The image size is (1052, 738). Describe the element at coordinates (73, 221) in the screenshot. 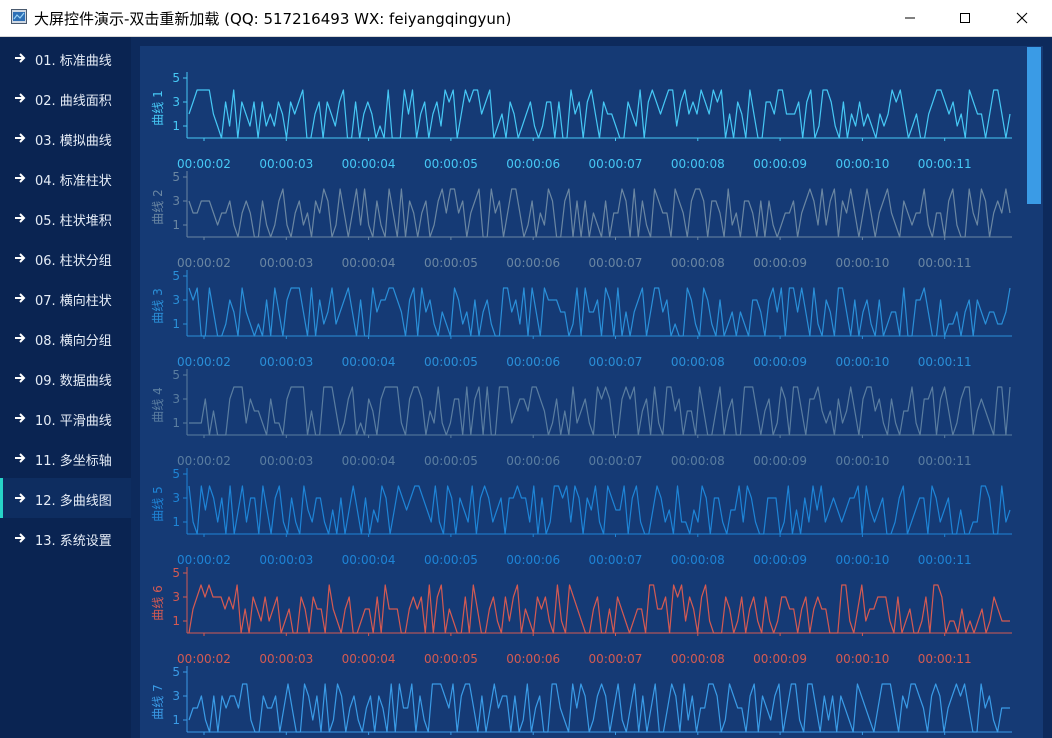

I see `nav-item-label: 05. 柱状堆积` at that location.